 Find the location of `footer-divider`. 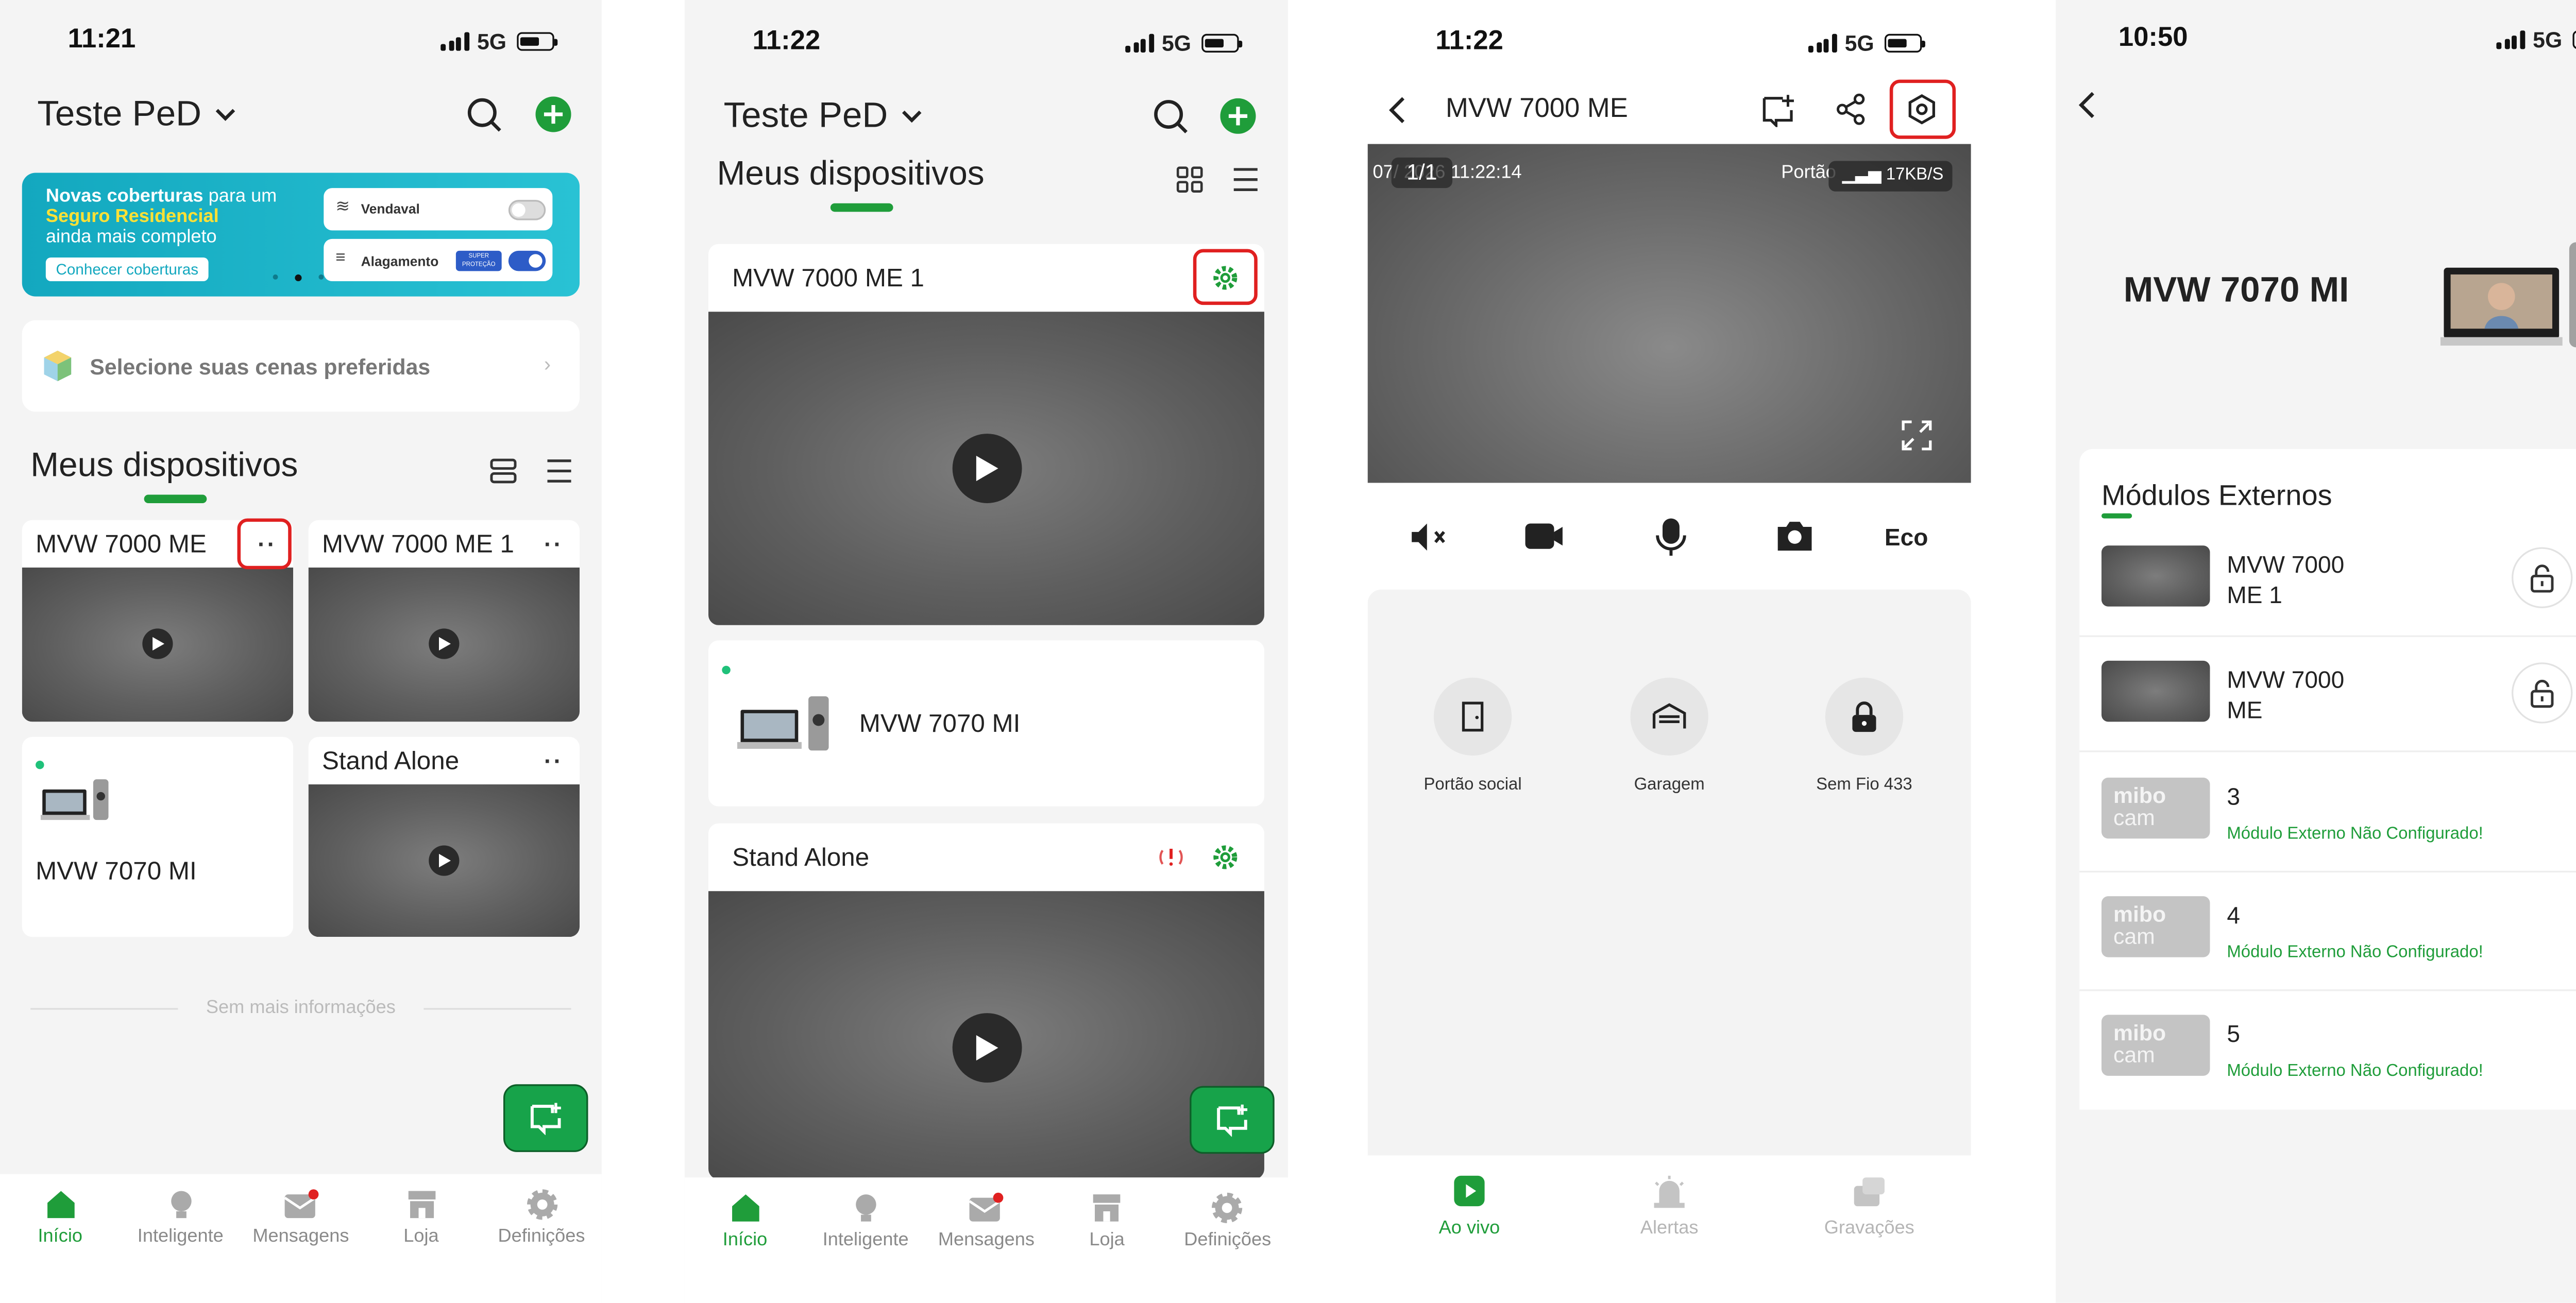

footer-divider is located at coordinates (497, 1009).